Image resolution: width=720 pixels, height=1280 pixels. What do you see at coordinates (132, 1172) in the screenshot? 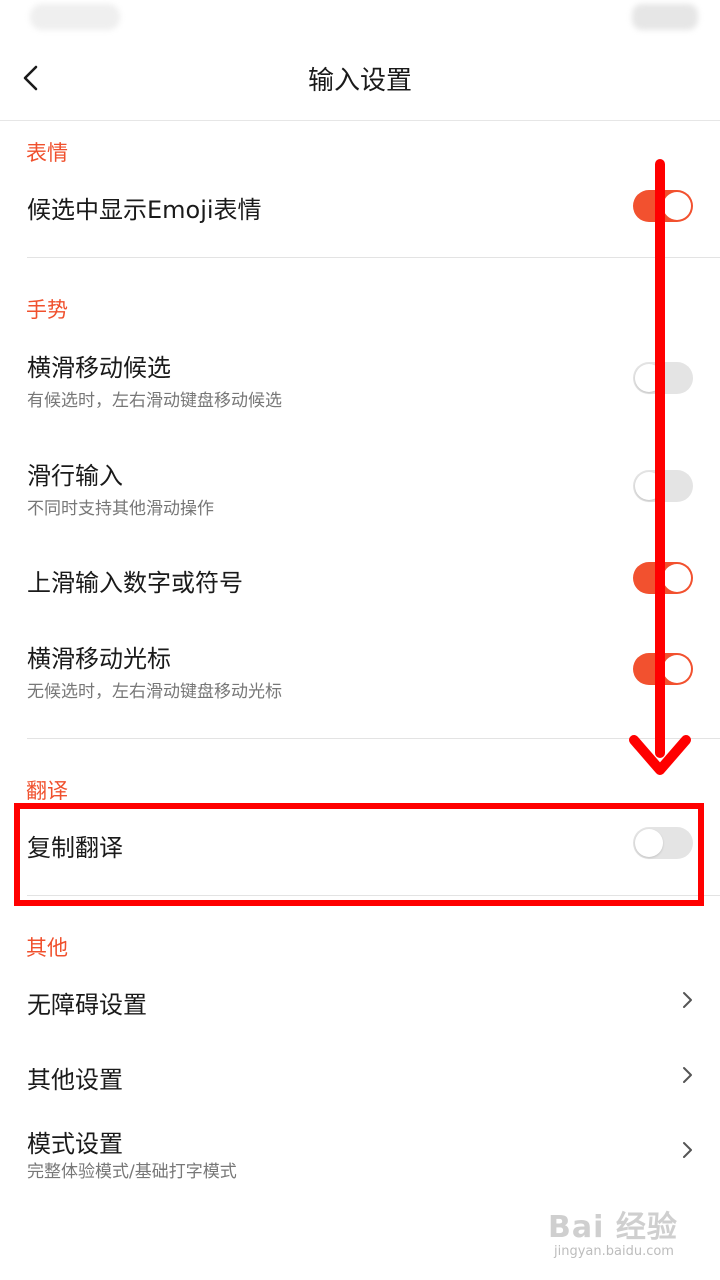
I see `item-subtitle-mode-settings: 完整体验模式/基础打字模式` at bounding box center [132, 1172].